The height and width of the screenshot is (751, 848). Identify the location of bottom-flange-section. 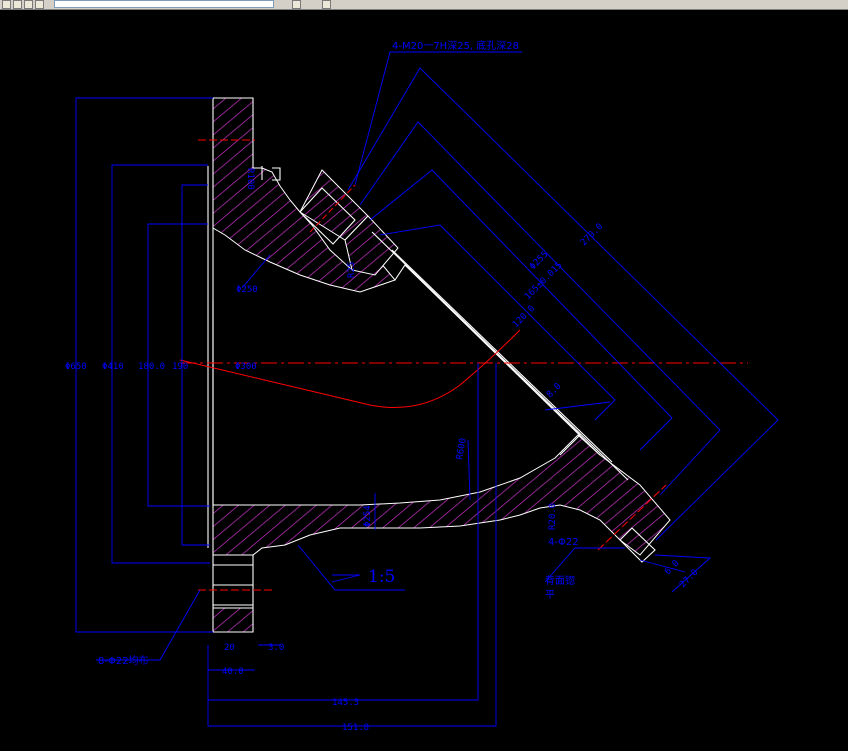
(441, 495).